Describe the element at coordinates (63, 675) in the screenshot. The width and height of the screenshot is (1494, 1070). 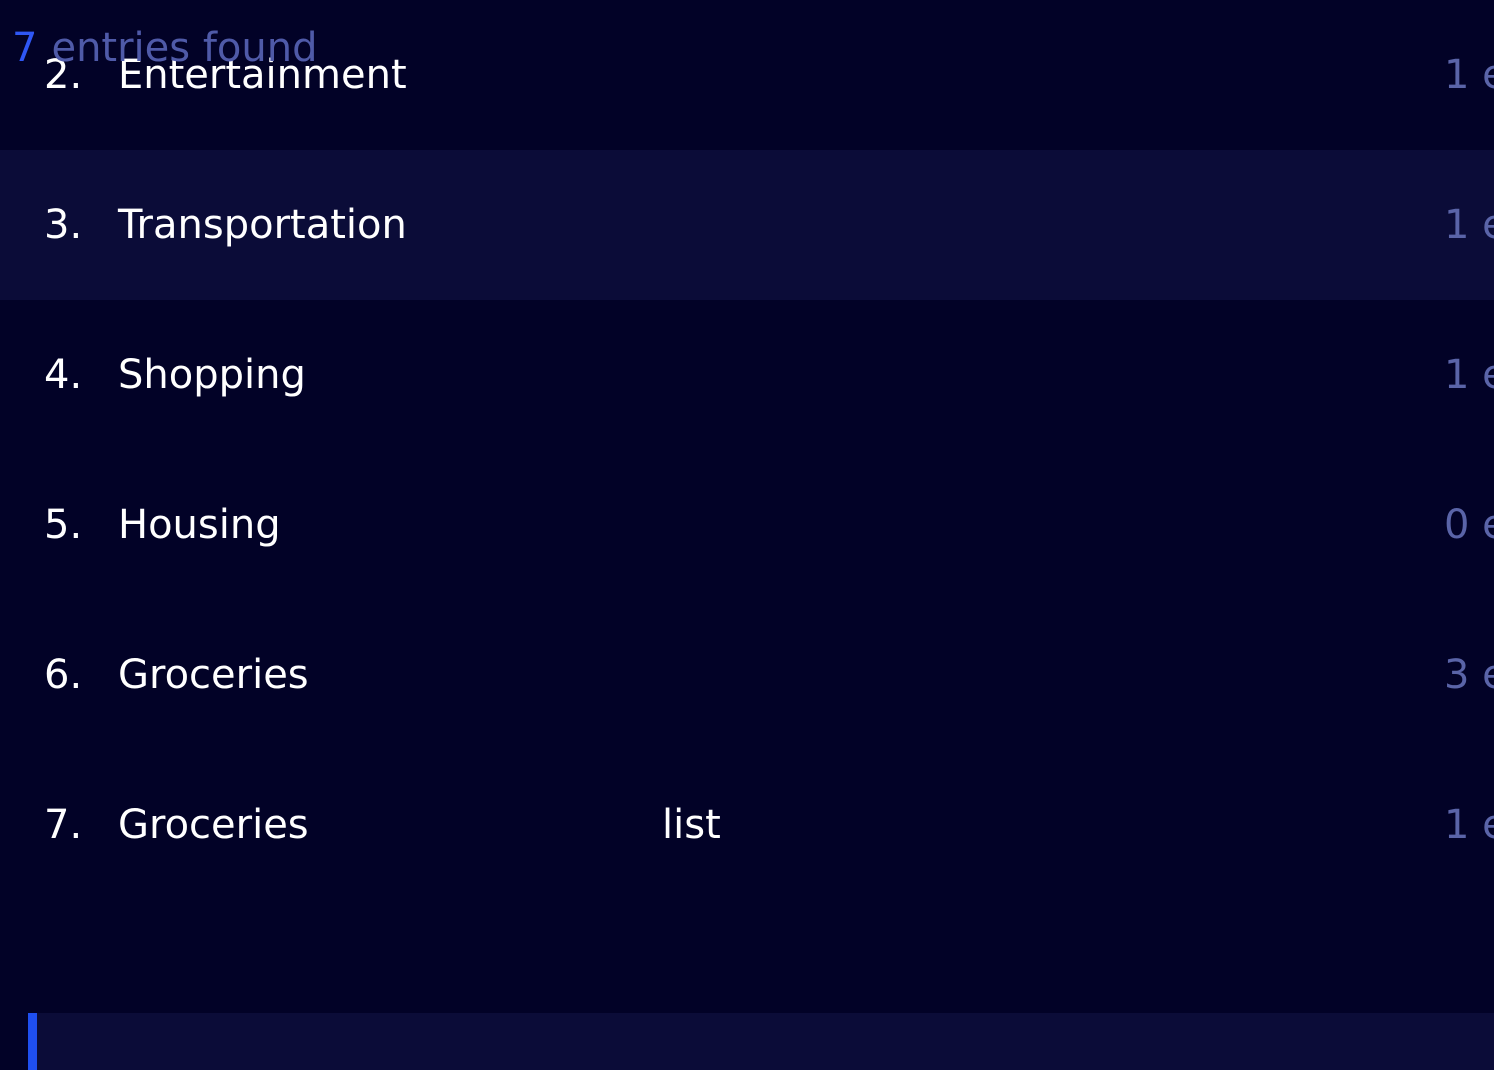
I see `list-item-number: 6.` at that location.